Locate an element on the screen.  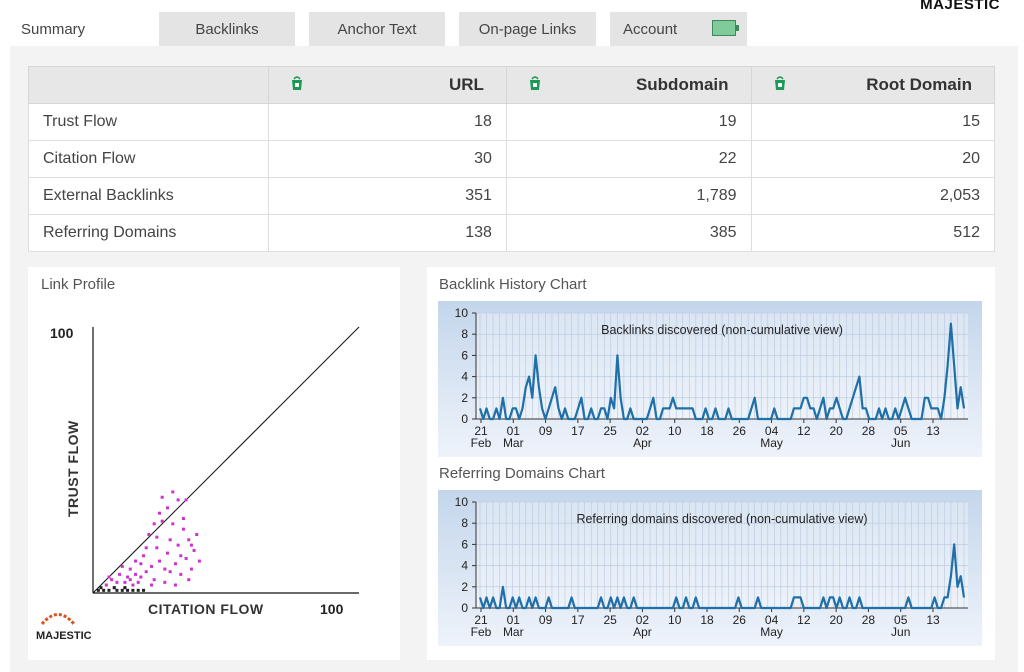
cell-value: 18 is located at coordinates (387, 122).